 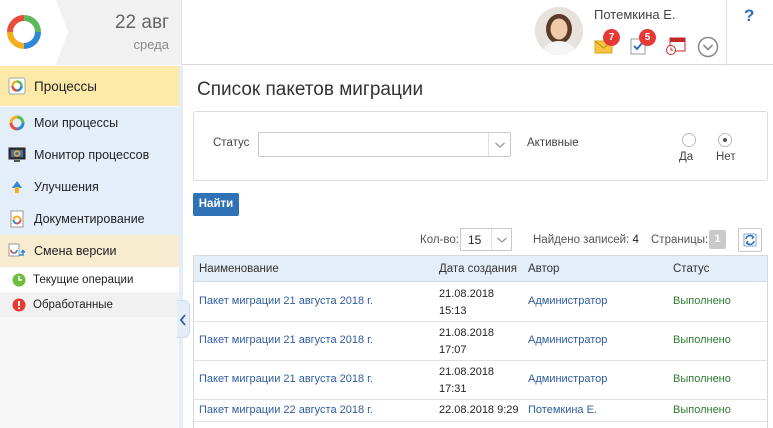 I want to click on table-header: Наименование Дата создания Автор Статус, so click(x=480, y=269).